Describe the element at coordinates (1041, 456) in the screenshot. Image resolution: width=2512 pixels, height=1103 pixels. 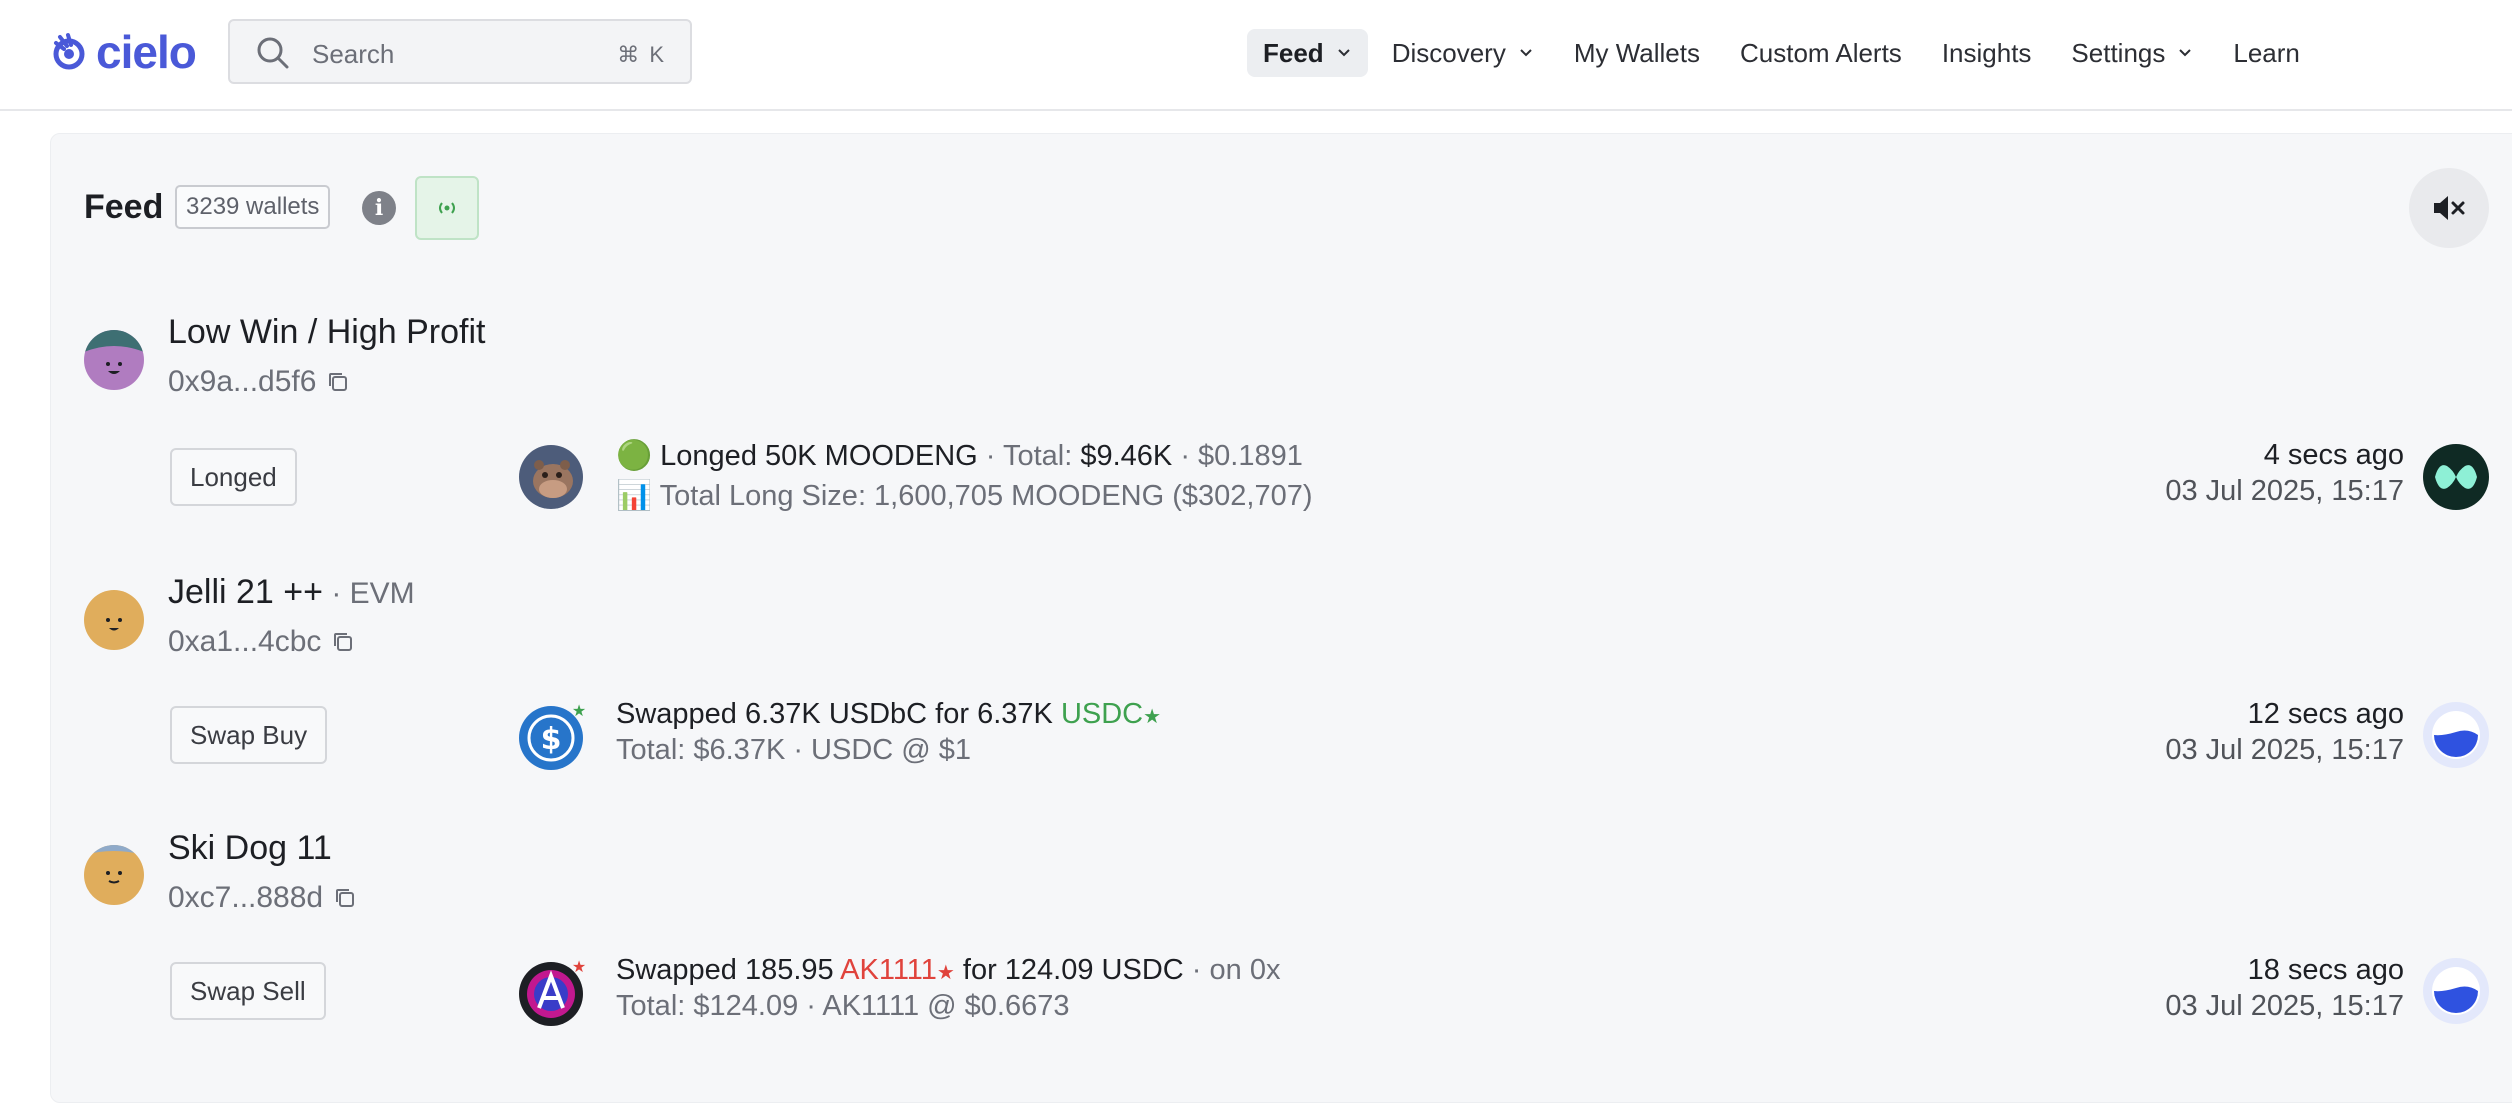
I see `total-label: Total:` at that location.